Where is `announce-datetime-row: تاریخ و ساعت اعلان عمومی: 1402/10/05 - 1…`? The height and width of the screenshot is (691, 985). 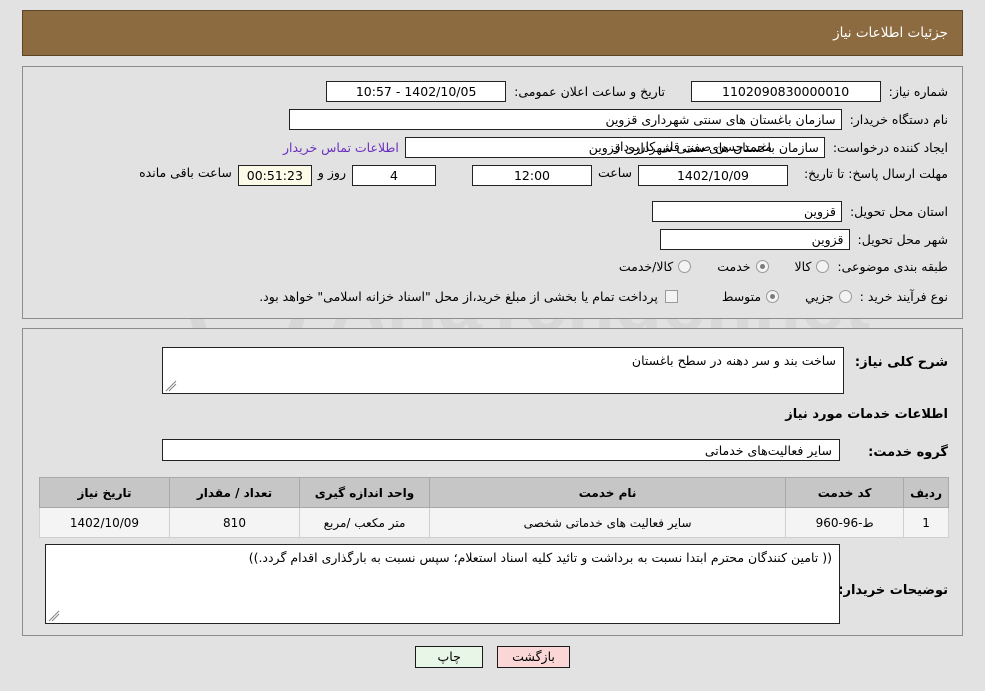 announce-datetime-row: تاریخ و ساعت اعلان عمومی: 1402/10/05 - 1… is located at coordinates (495, 91).